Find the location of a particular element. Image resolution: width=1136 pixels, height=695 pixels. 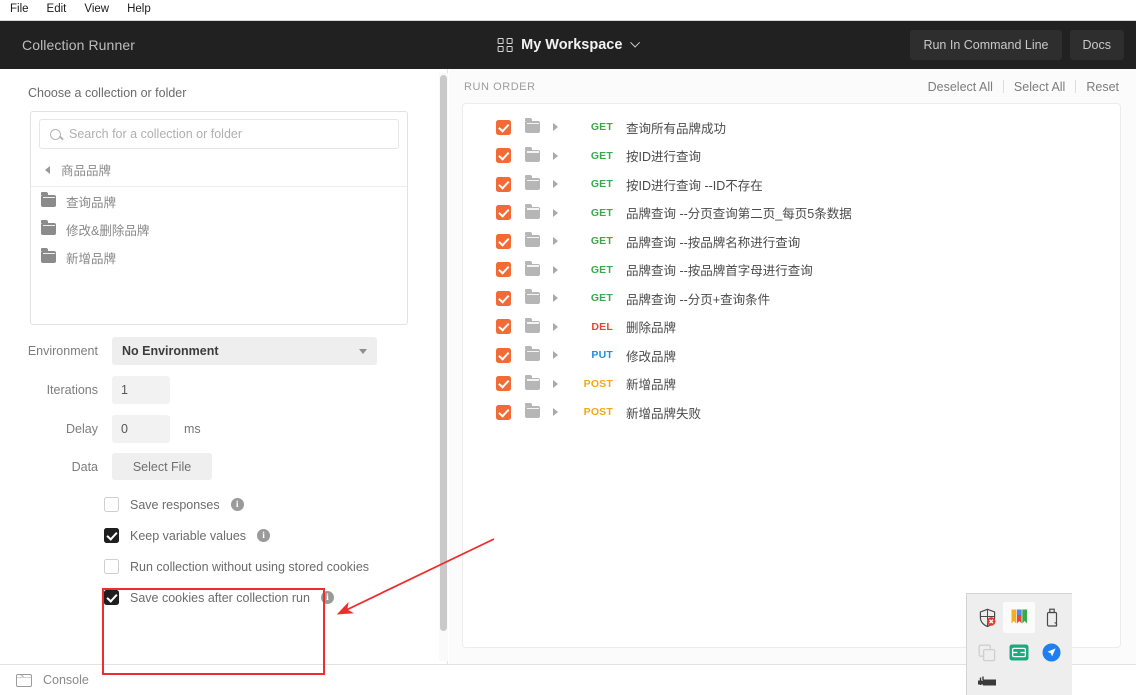

delay-label: Delay is located at coordinates (82, 429).